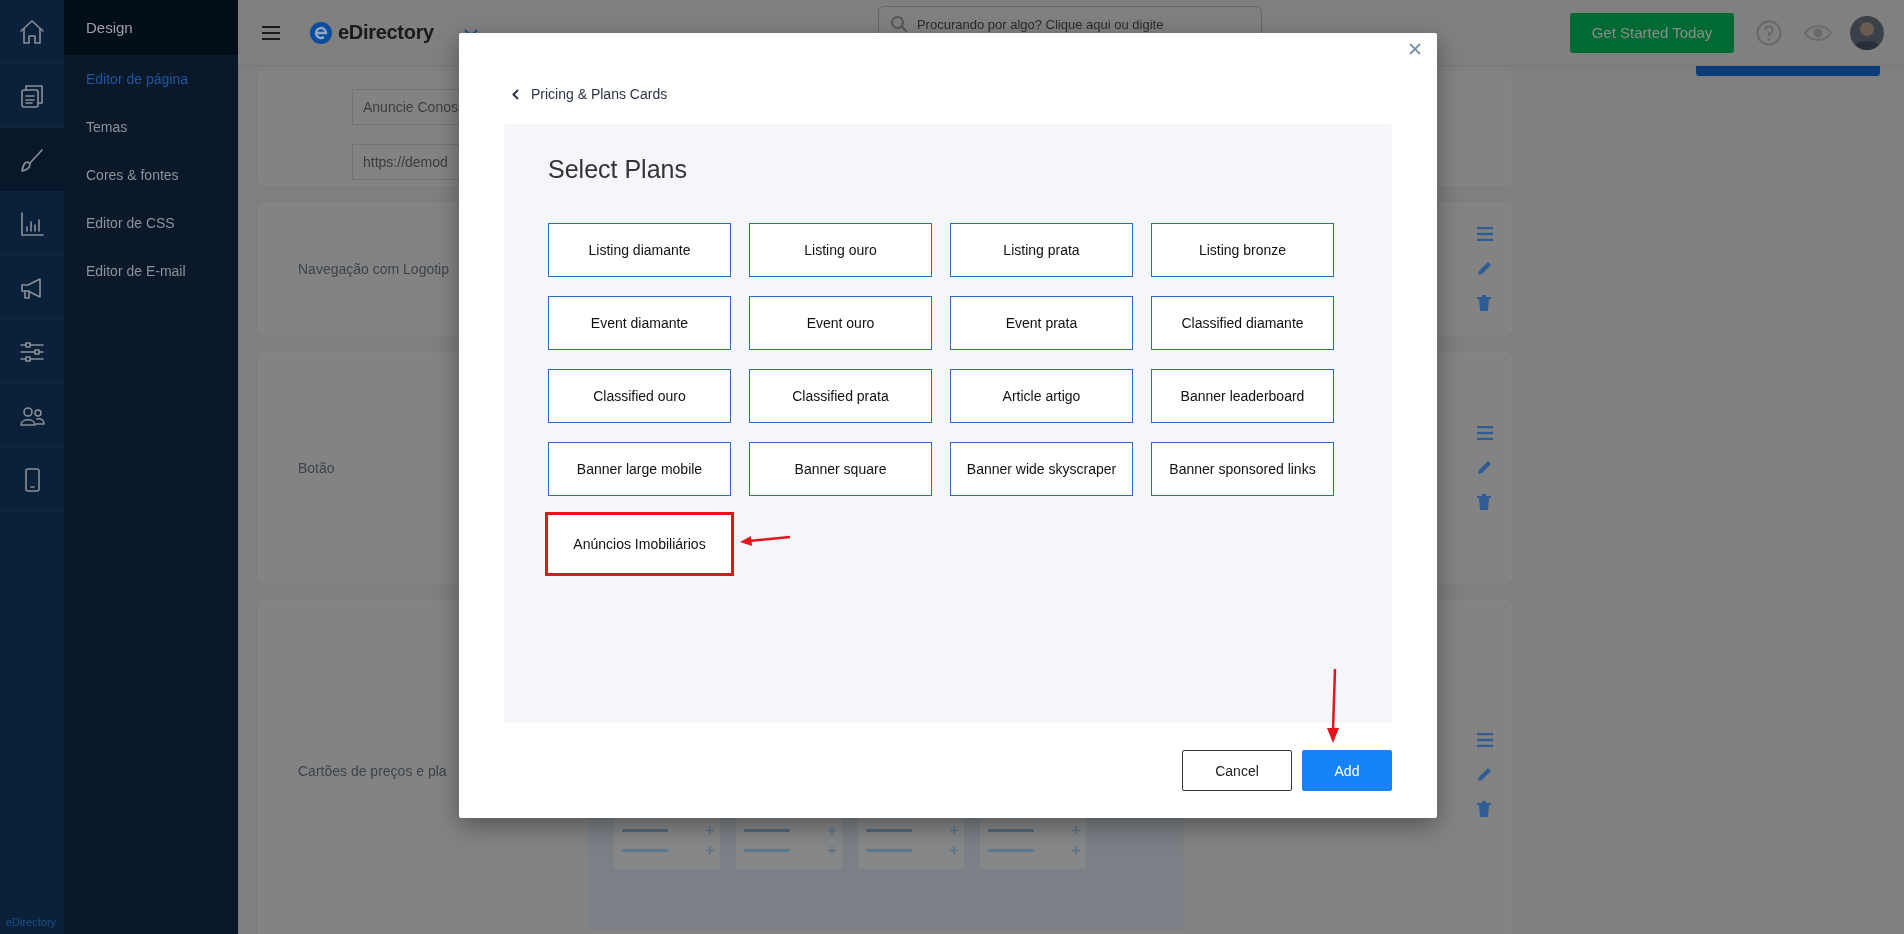  What do you see at coordinates (765, 540) in the screenshot?
I see `annotation-arrow` at bounding box center [765, 540].